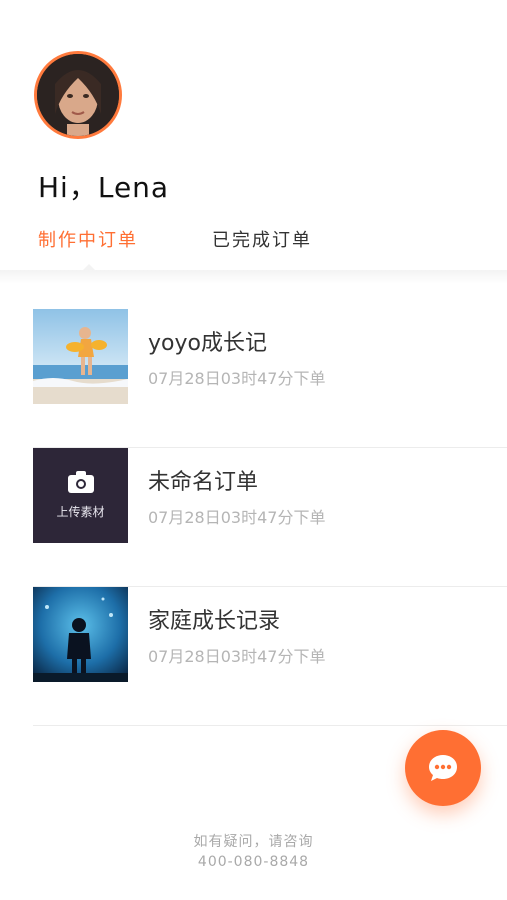 Image resolution: width=507 pixels, height=900 pixels. What do you see at coordinates (80, 482) in the screenshot?
I see `camera-icon` at bounding box center [80, 482].